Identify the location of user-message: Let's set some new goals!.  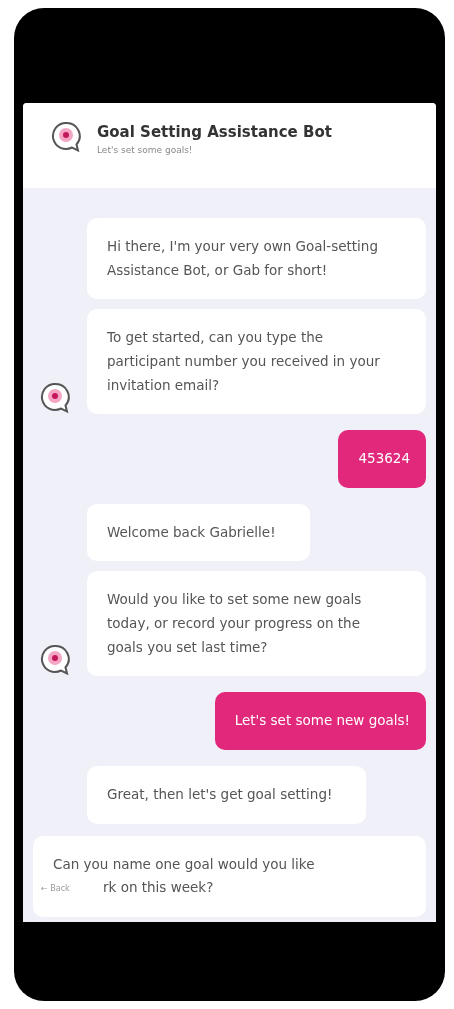
(320, 721).